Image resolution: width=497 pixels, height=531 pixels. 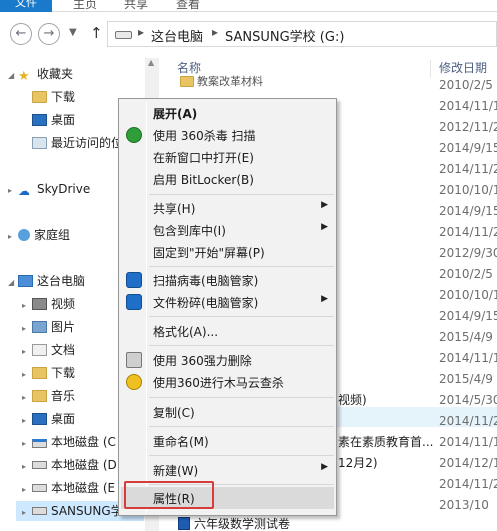 I want to click on up-arrow-icon: ↑, so click(x=96, y=33).